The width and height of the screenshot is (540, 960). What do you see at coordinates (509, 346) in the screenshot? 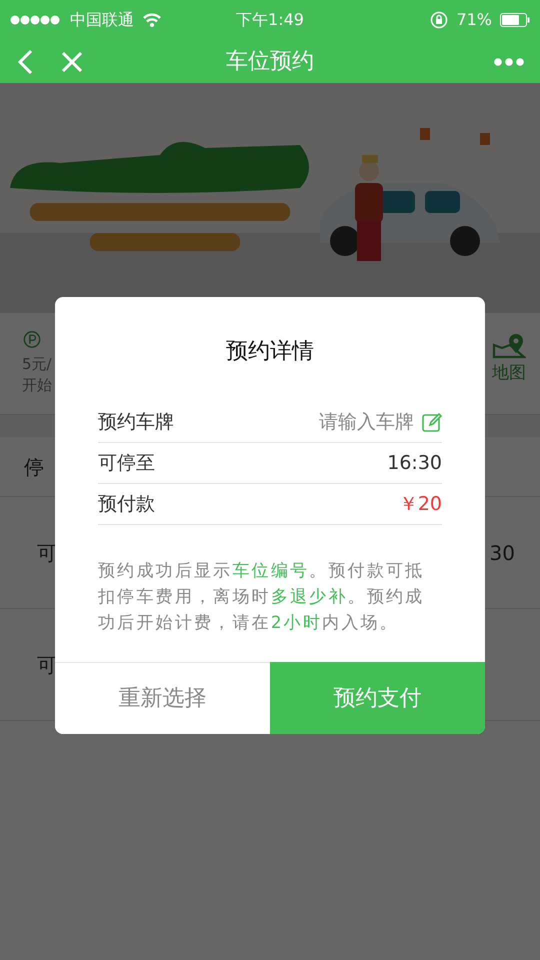
I see `map-icon` at bounding box center [509, 346].